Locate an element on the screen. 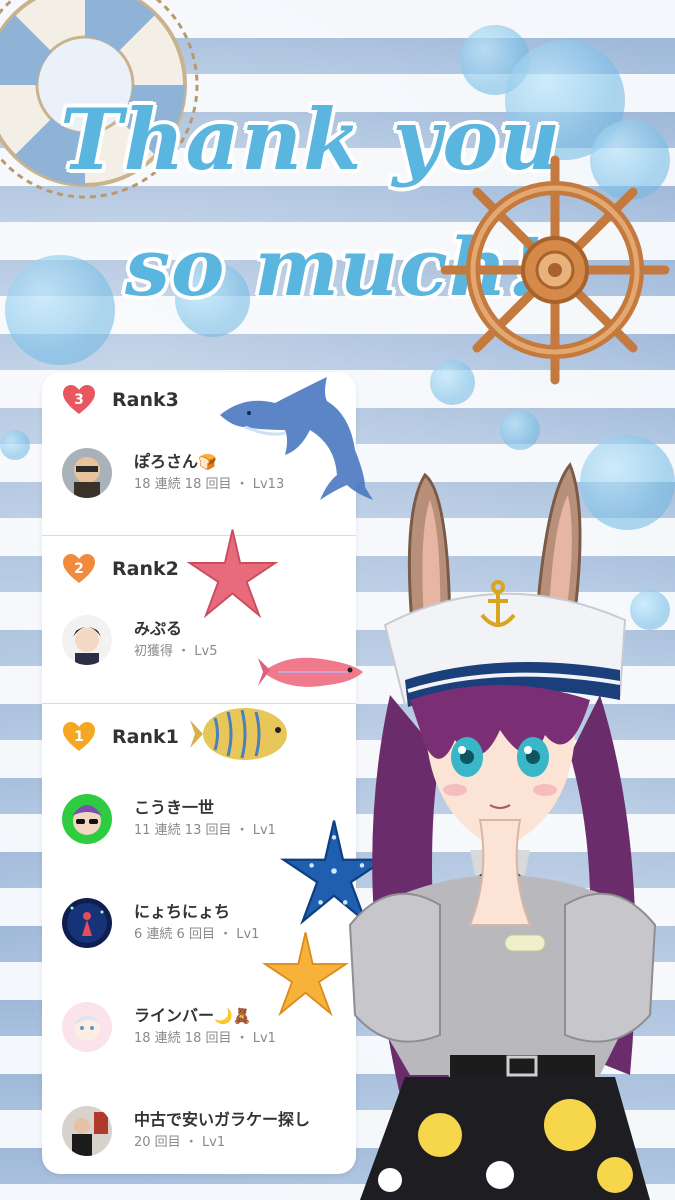  pink-starfish-icon is located at coordinates (232, 574).